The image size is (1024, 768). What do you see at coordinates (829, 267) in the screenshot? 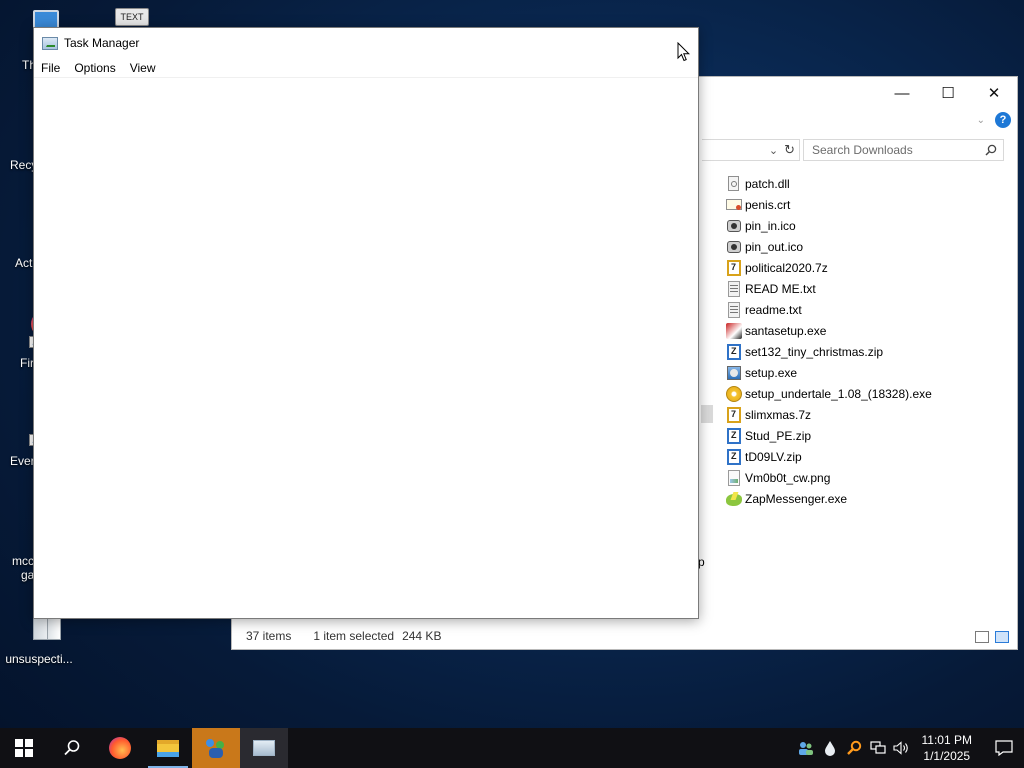
I see `file-row: 7 political2020.7z` at bounding box center [829, 267].